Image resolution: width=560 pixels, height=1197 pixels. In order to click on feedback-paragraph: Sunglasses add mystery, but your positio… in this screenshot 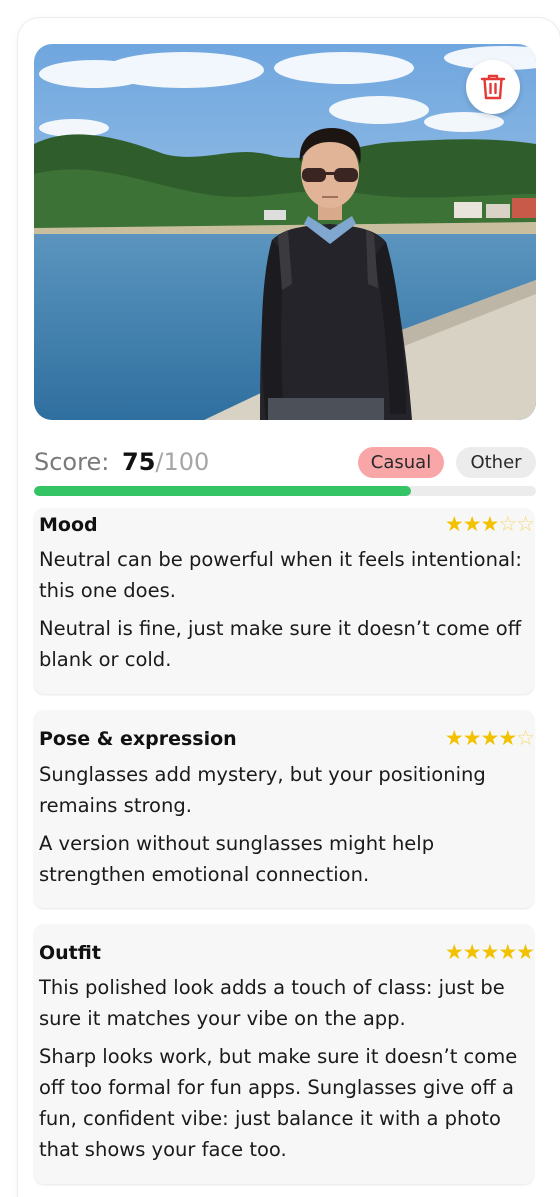, I will do `click(262, 790)`.